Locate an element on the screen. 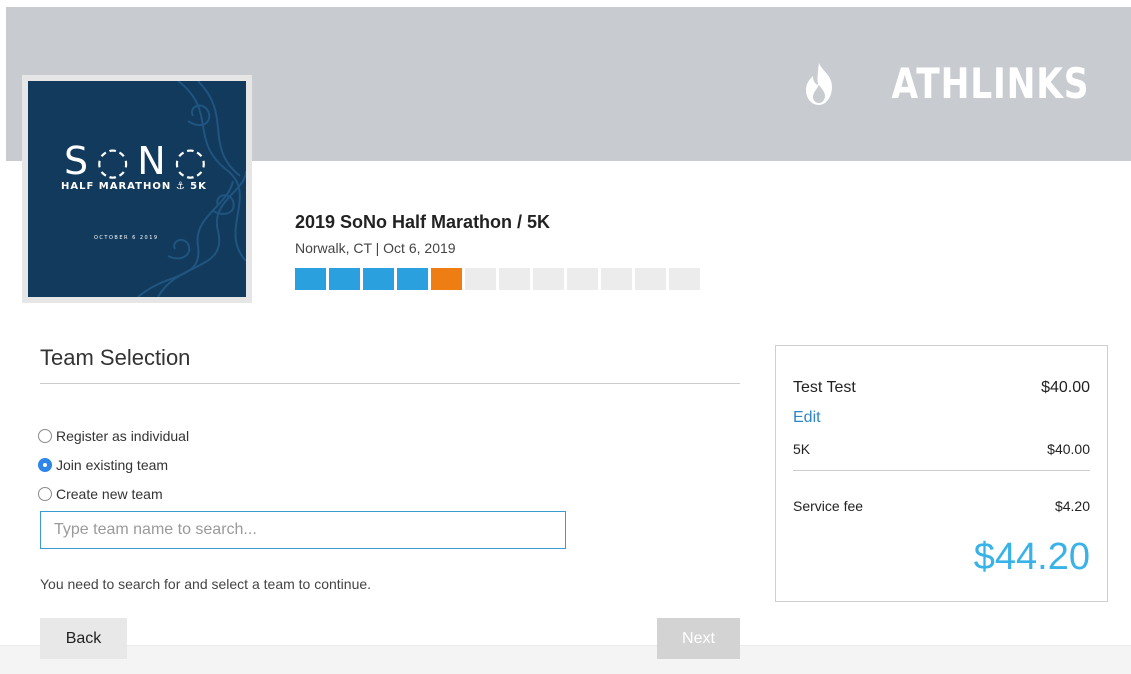  option-create-new-team: Create new team is located at coordinates (113, 493).